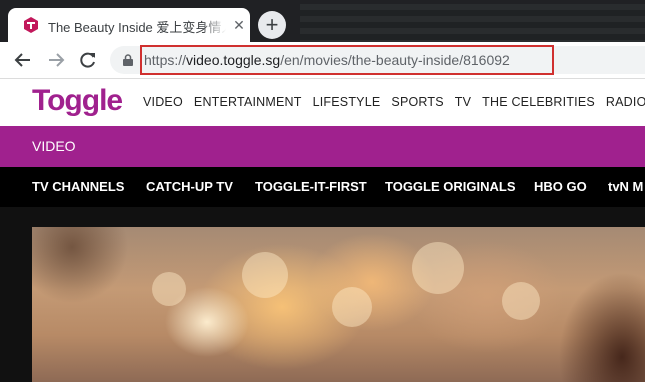  I want to click on subnav-tvn-m: tvN M, so click(625, 186).